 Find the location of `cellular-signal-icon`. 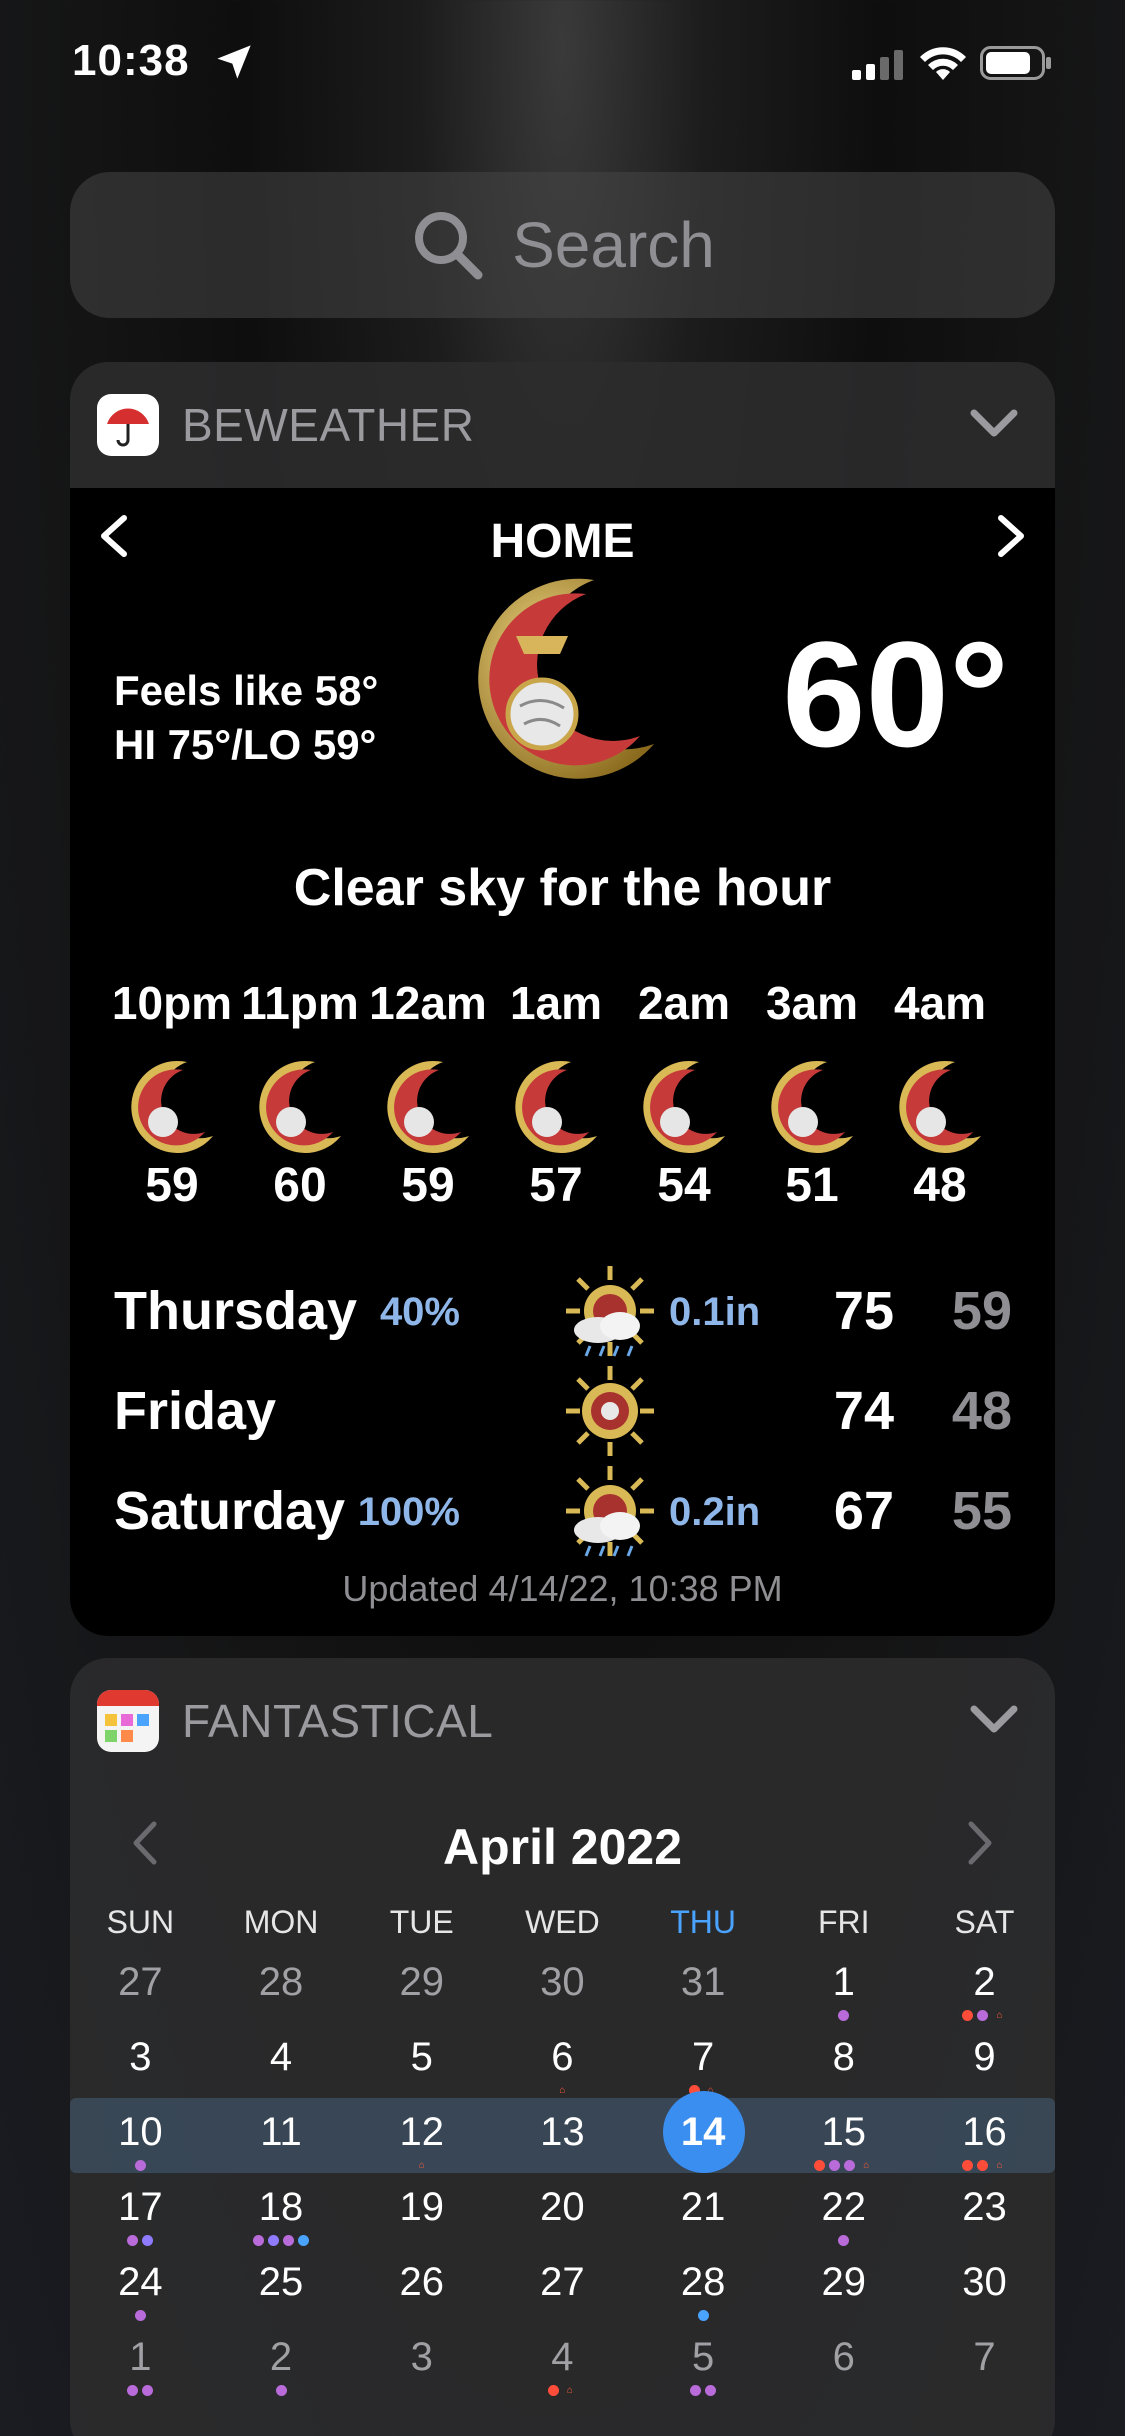

cellular-signal-icon is located at coordinates (877, 65).